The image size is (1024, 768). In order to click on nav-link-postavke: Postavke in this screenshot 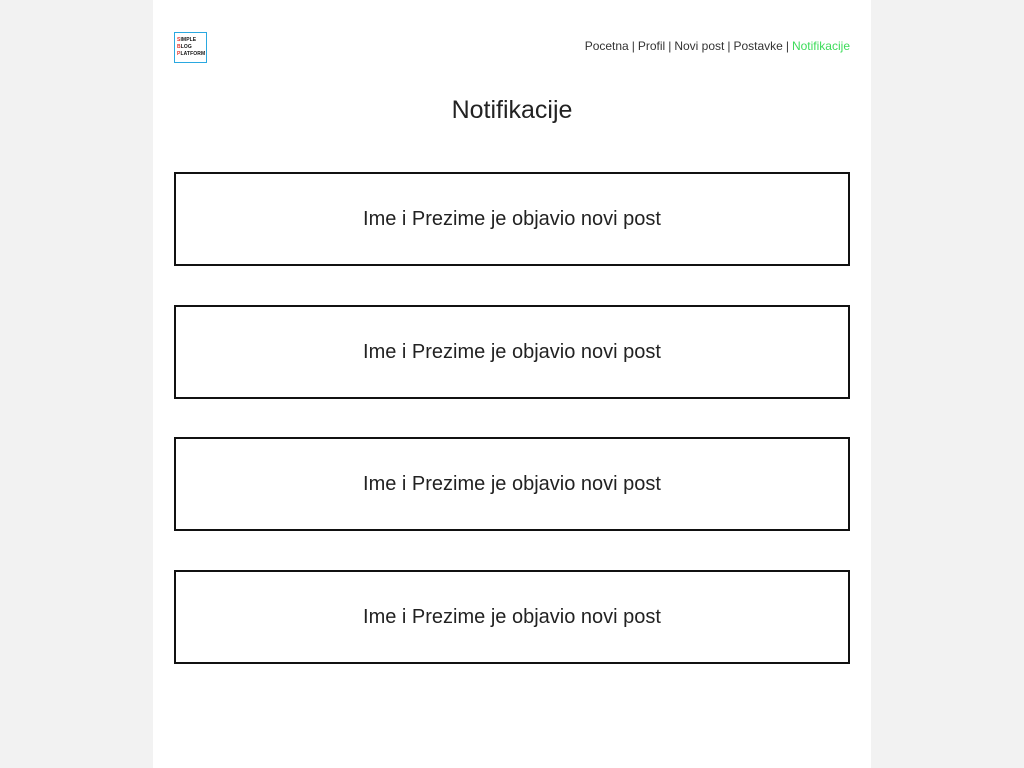, I will do `click(757, 46)`.